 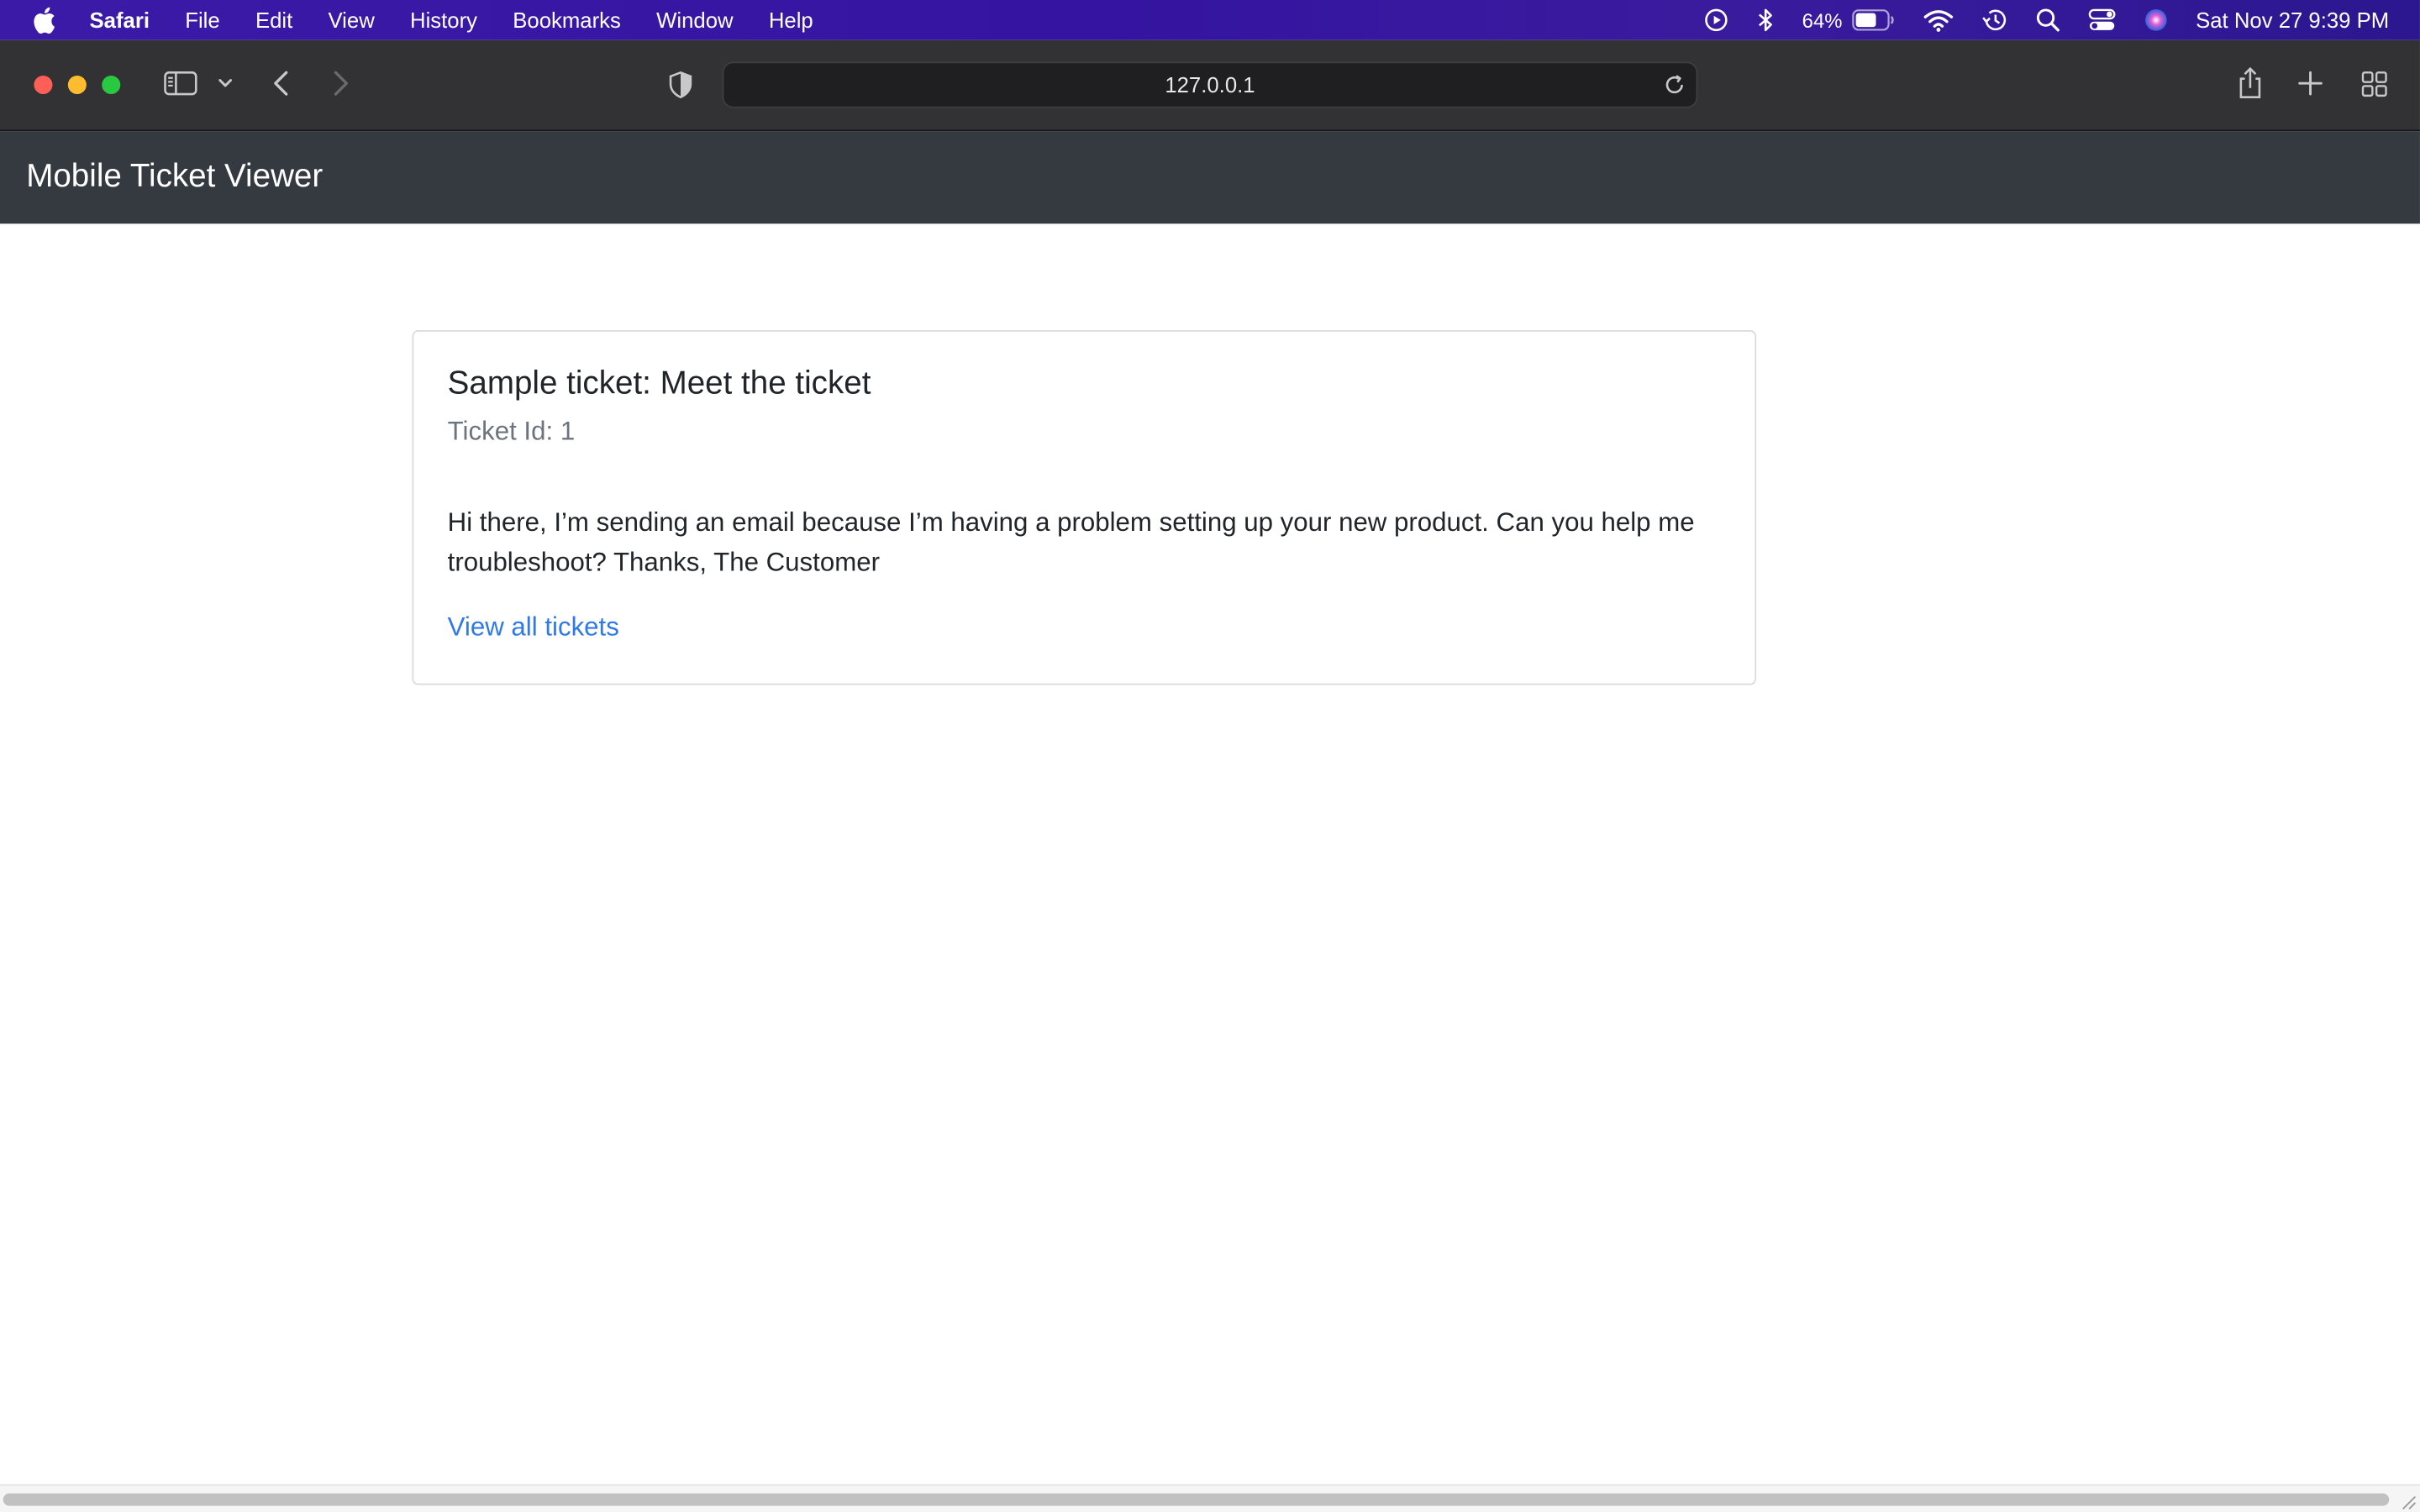 I want to click on battery-percent: 64%, so click(x=1822, y=20).